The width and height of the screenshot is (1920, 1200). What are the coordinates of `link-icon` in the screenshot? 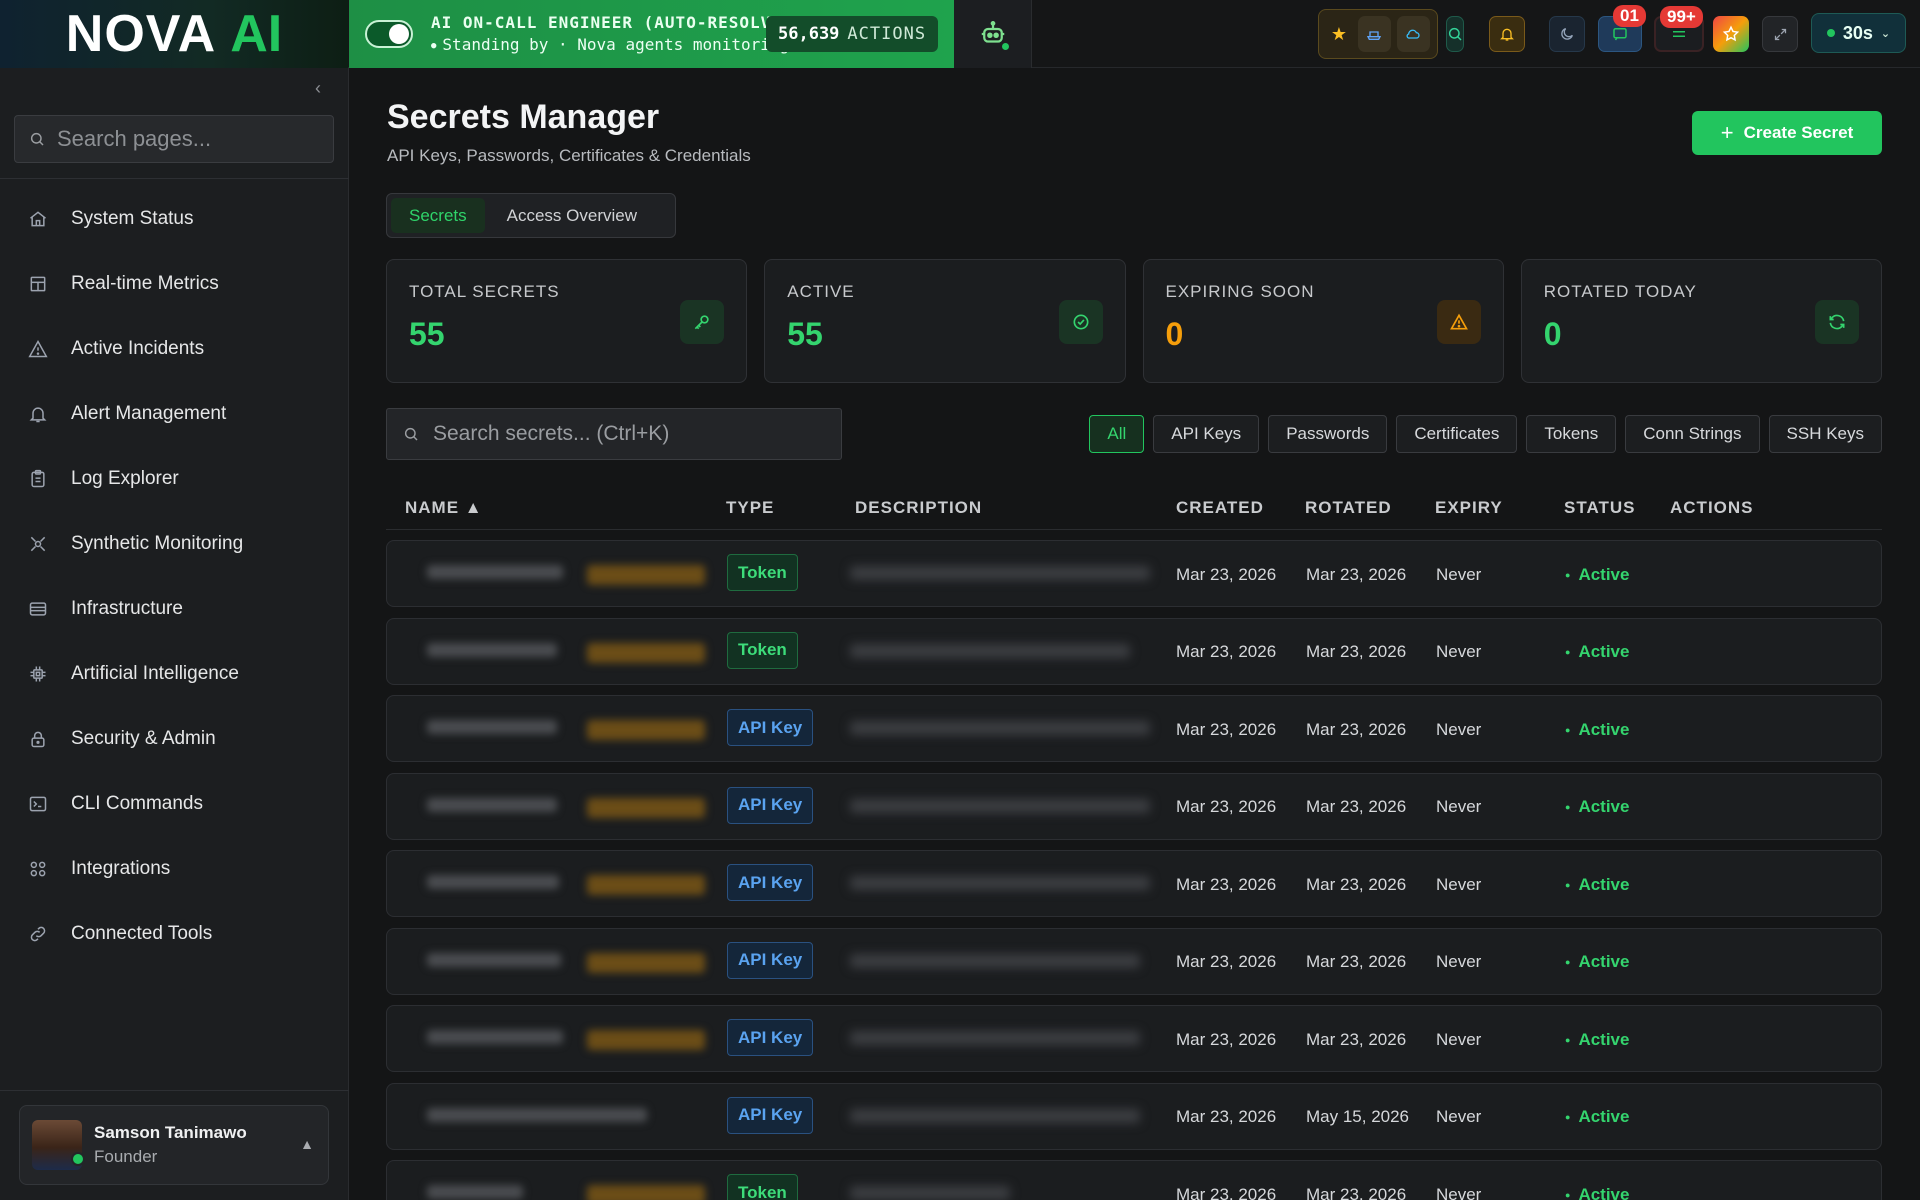 It's located at (38, 934).